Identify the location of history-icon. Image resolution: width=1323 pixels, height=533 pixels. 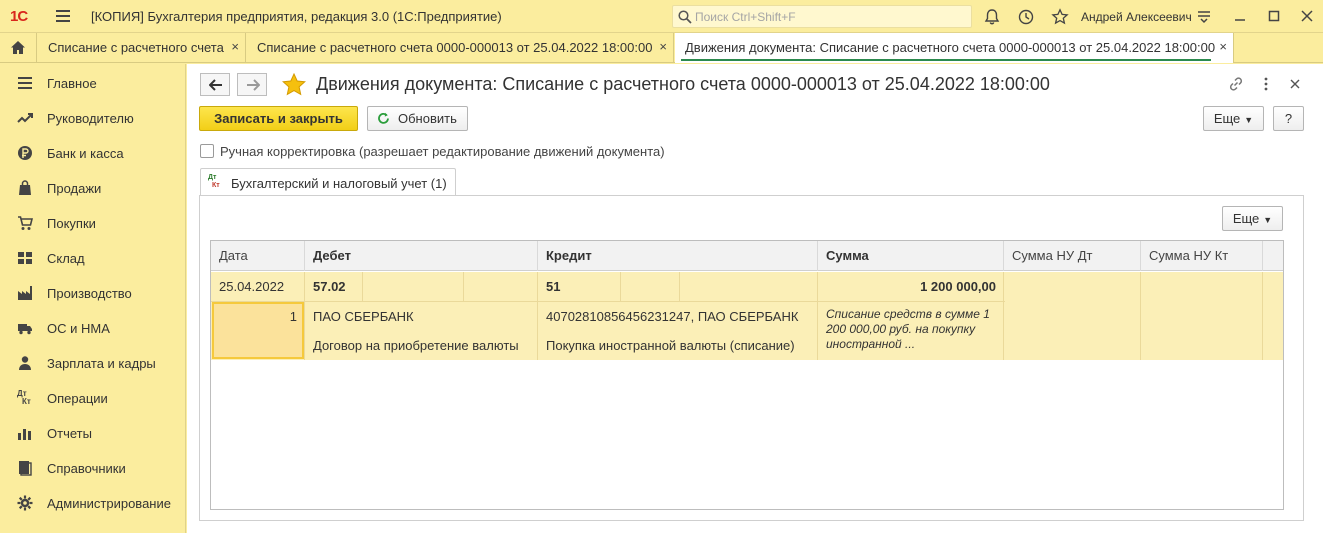
(1026, 17).